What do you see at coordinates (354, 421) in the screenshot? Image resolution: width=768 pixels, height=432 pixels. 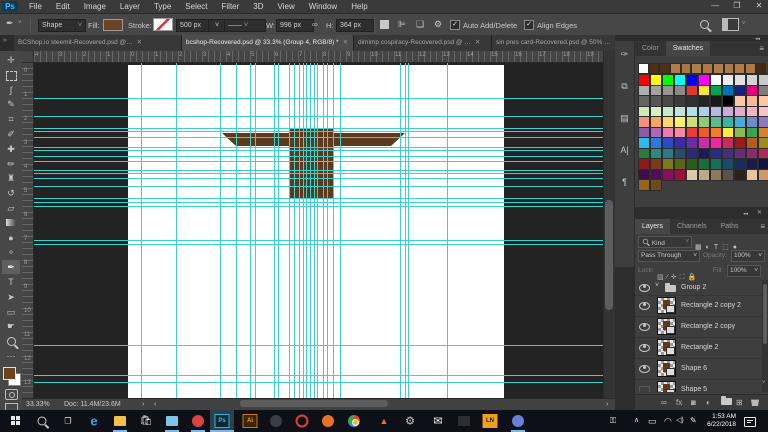 I see `chrome-taskbar-icon` at bounding box center [354, 421].